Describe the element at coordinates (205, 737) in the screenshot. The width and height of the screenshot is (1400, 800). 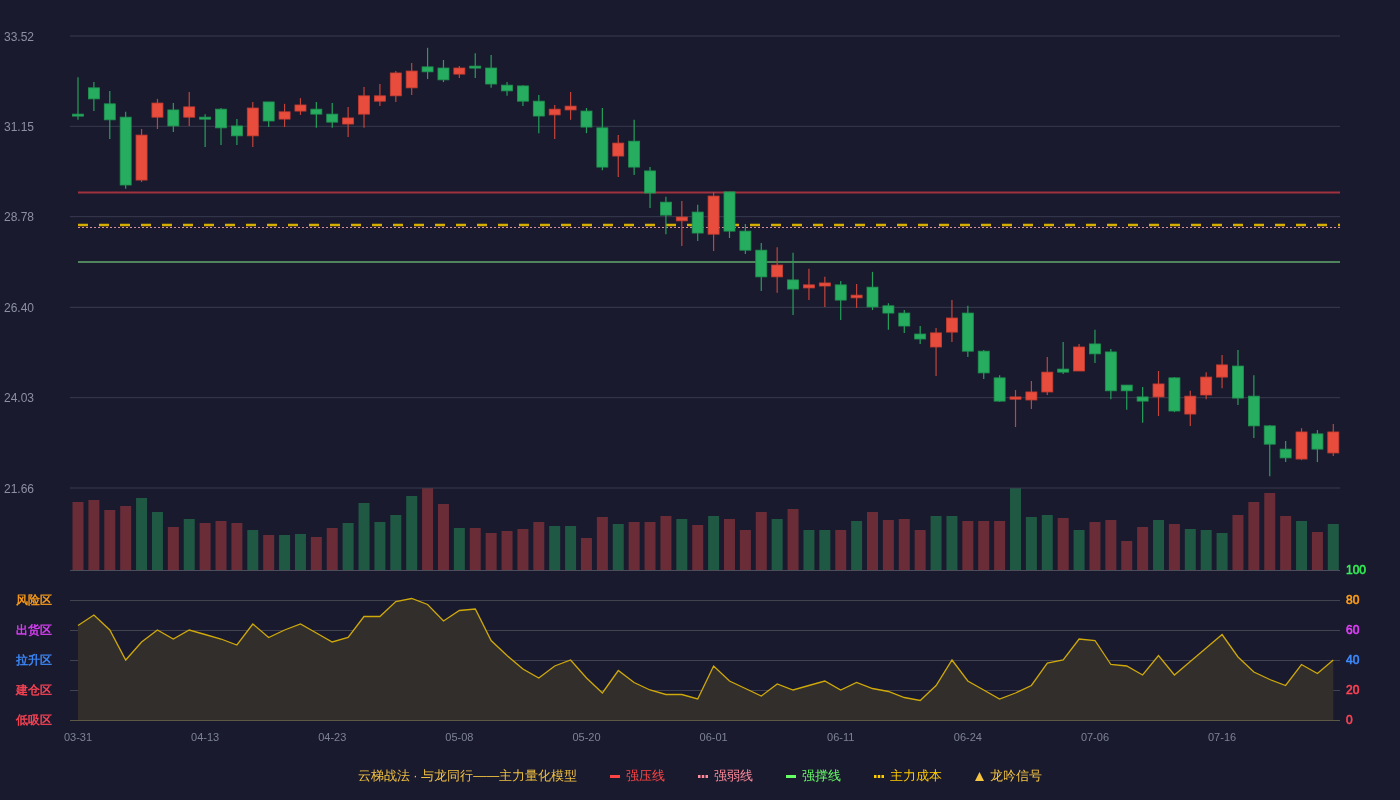
I see `date-axis-label: 04-13` at that location.